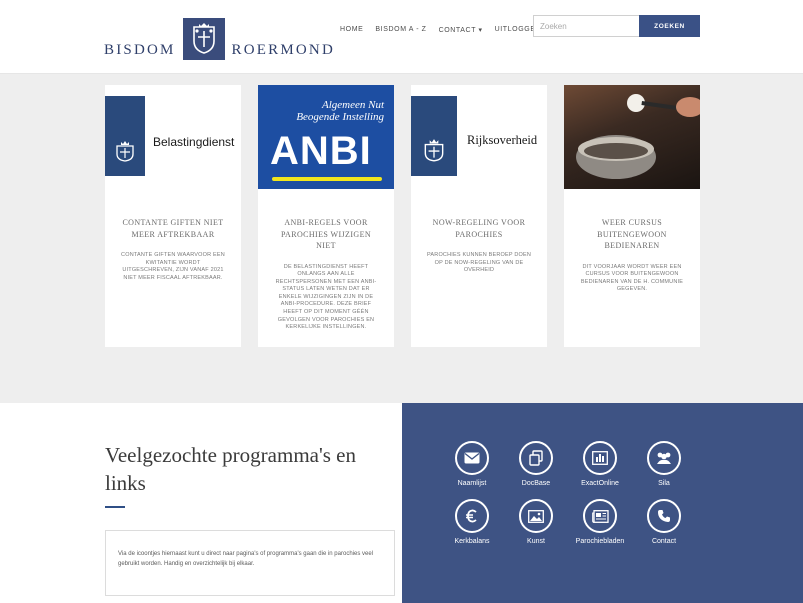 Image resolution: width=803 pixels, height=603 pixels. Describe the element at coordinates (472, 516) in the screenshot. I see `euro-icon` at that location.